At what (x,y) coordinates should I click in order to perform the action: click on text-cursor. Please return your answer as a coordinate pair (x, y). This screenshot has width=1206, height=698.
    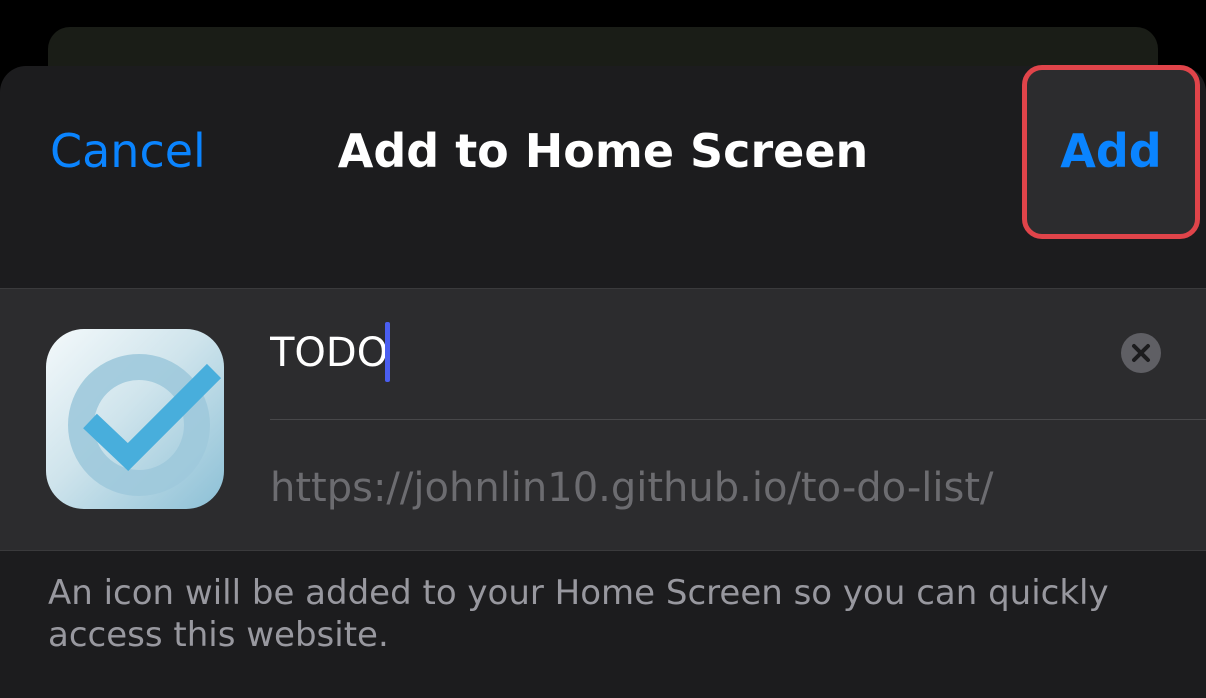
    Looking at the image, I should click on (387, 352).